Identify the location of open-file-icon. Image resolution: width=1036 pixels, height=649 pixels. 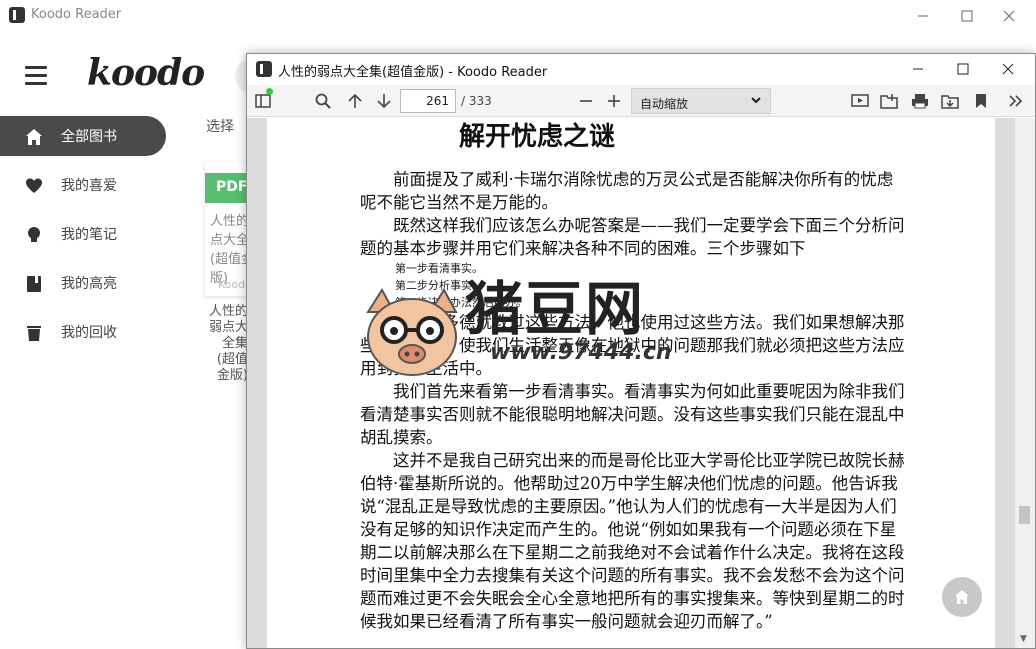
(889, 101).